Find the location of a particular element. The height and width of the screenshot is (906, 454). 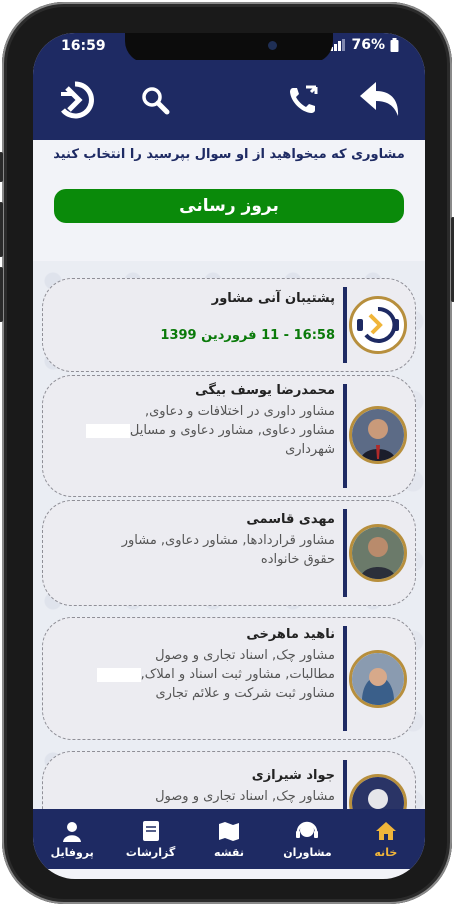

nav-label: مشاوران is located at coordinates (307, 852).